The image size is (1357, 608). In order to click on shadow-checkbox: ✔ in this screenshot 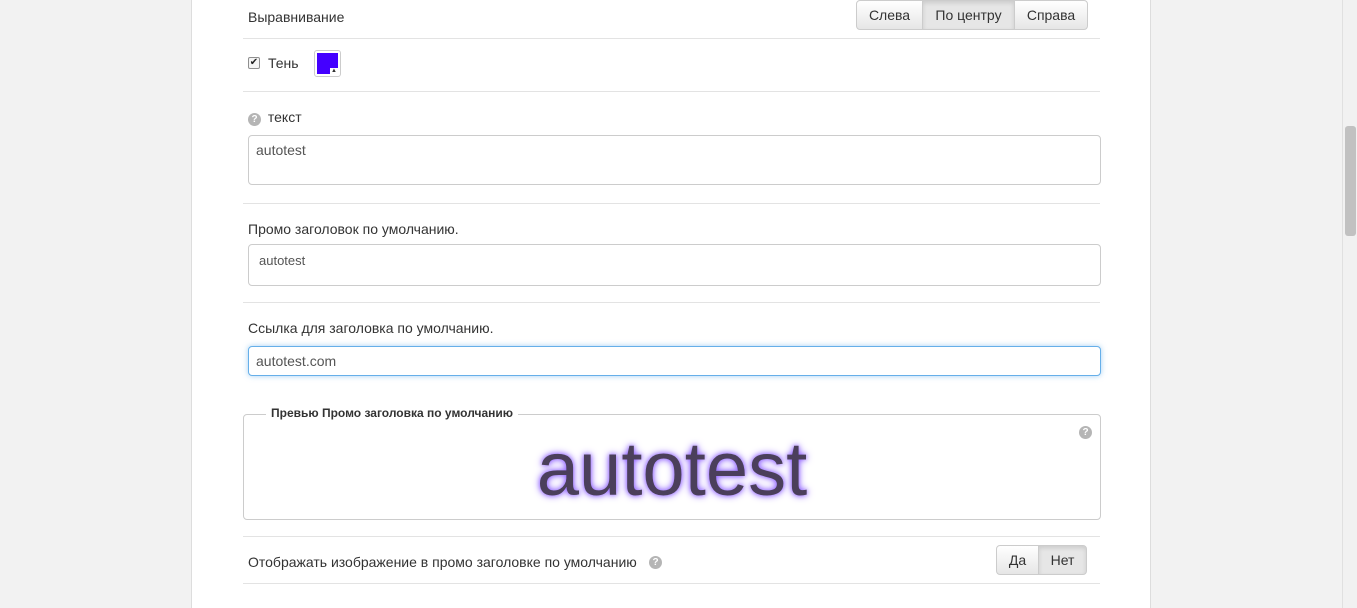, I will do `click(254, 63)`.